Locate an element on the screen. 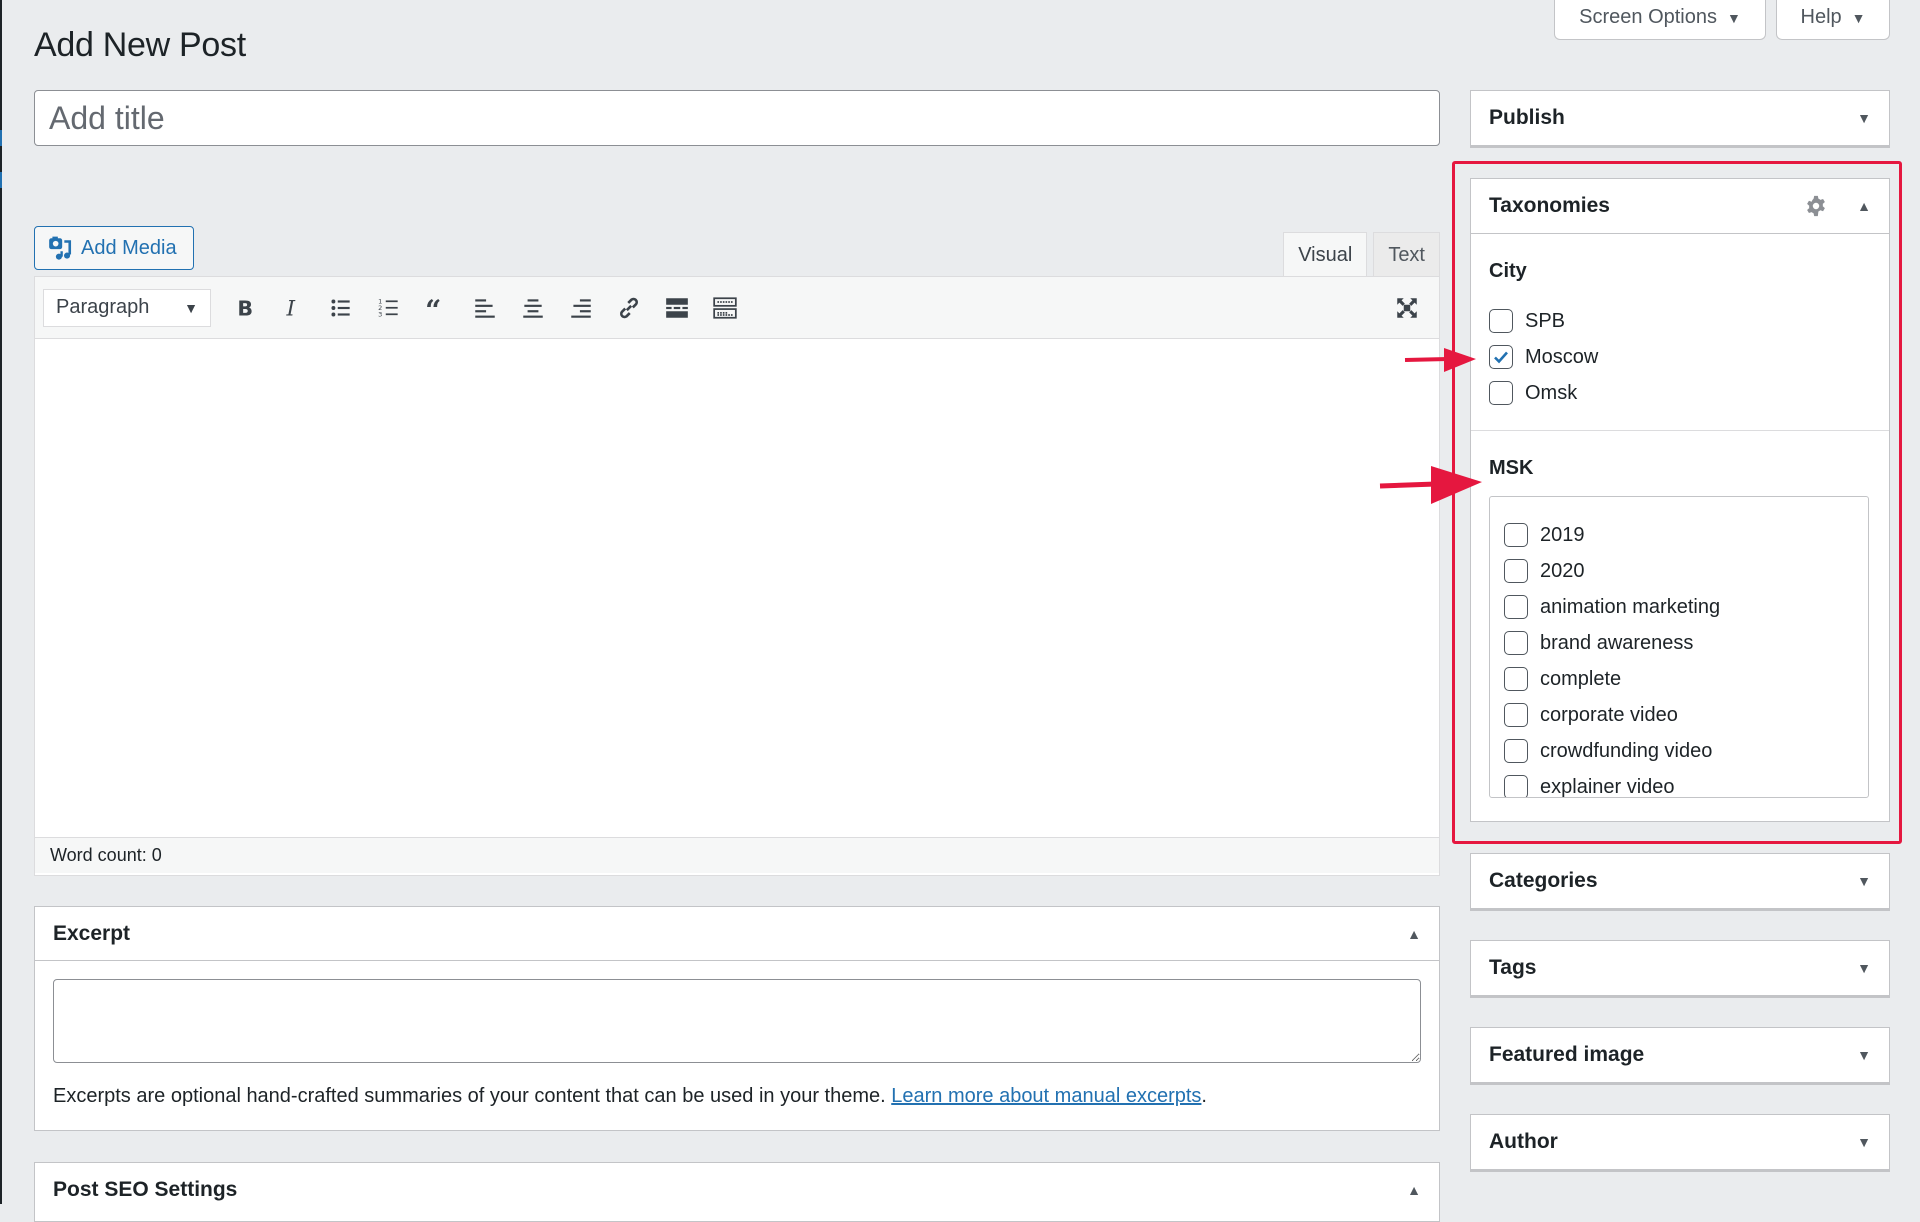 The height and width of the screenshot is (1222, 1920). featured-image-header: Featured image ▼ is located at coordinates (1680, 1055).